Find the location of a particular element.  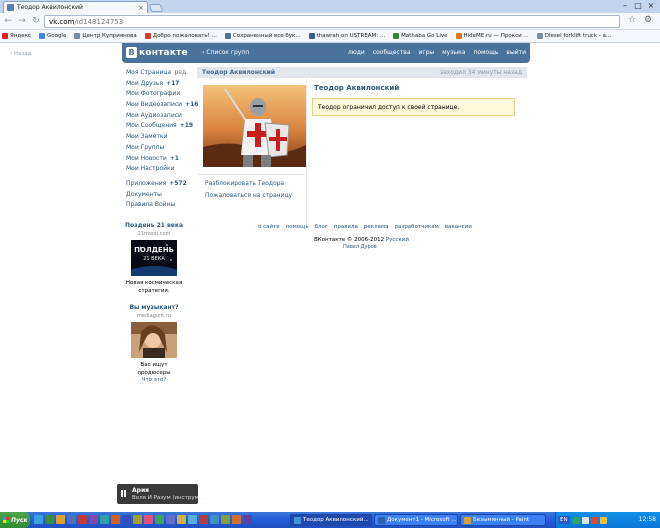

footer-jobs-link: вакансии is located at coordinates (458, 227).